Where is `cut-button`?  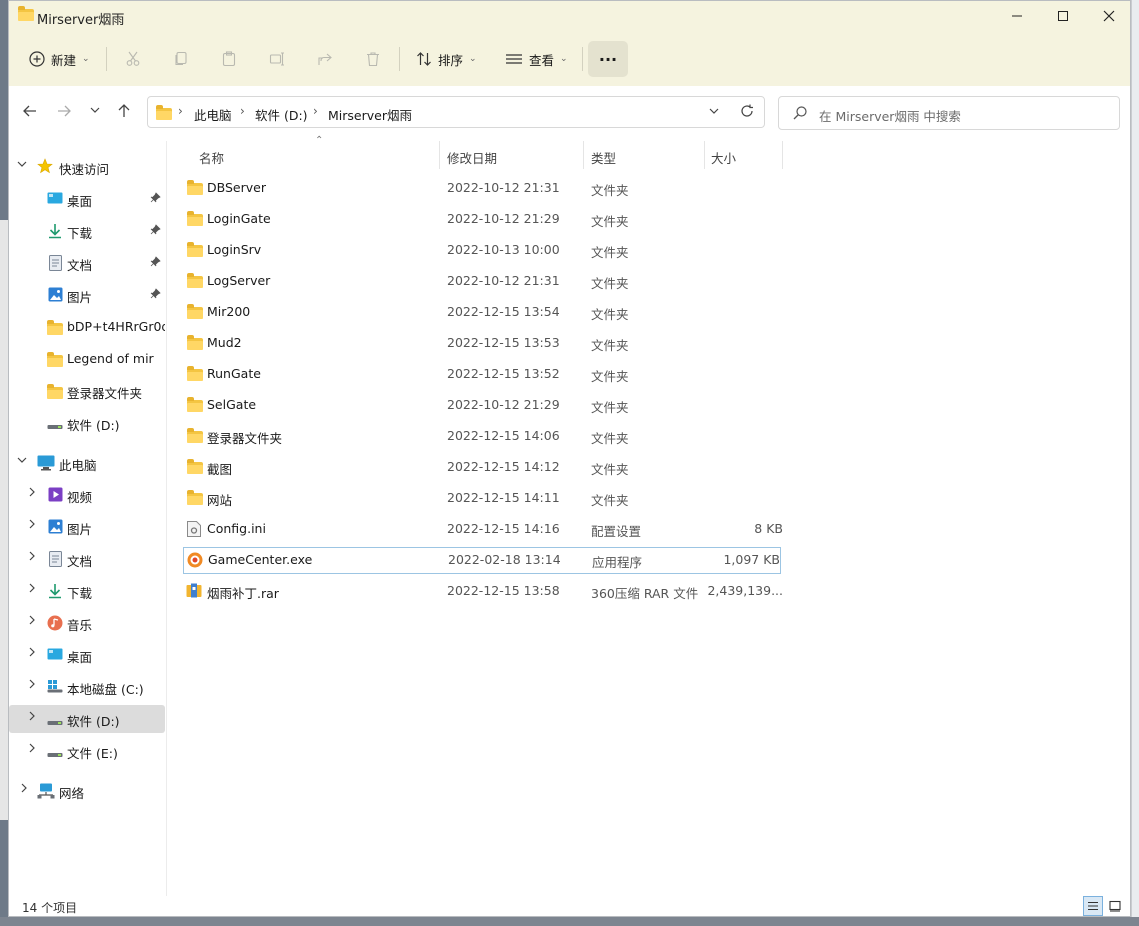
cut-button is located at coordinates (133, 59).